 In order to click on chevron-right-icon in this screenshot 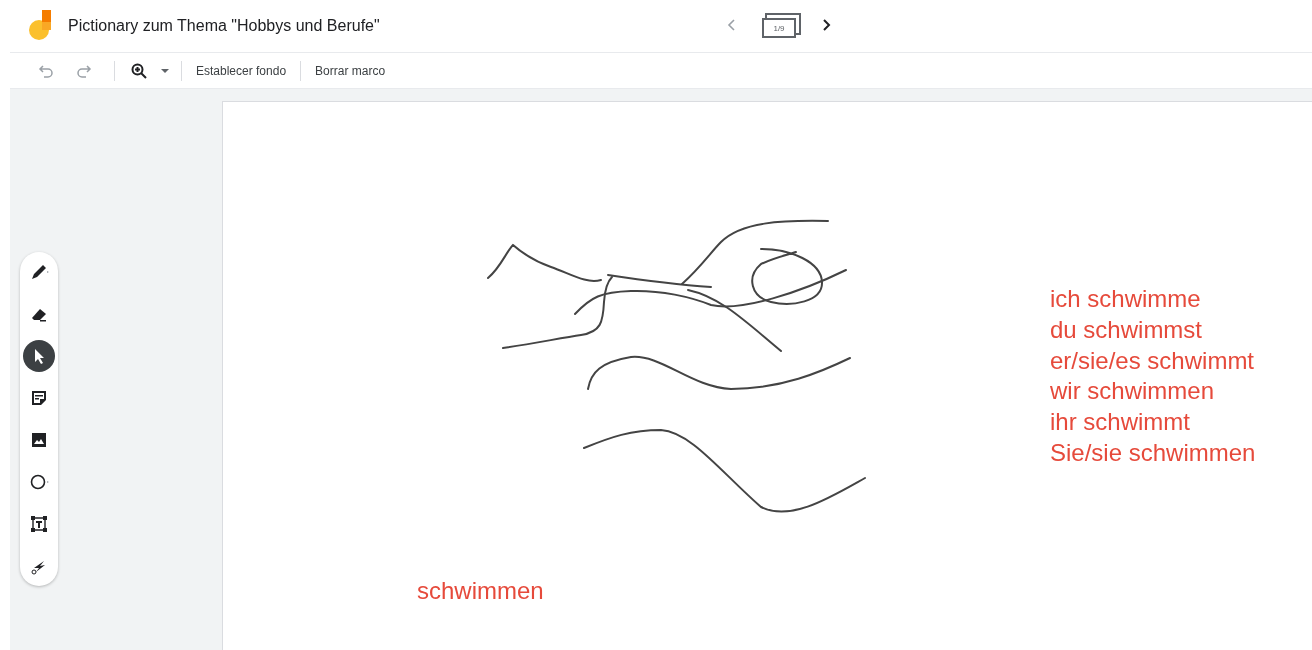, I will do `click(826, 25)`.